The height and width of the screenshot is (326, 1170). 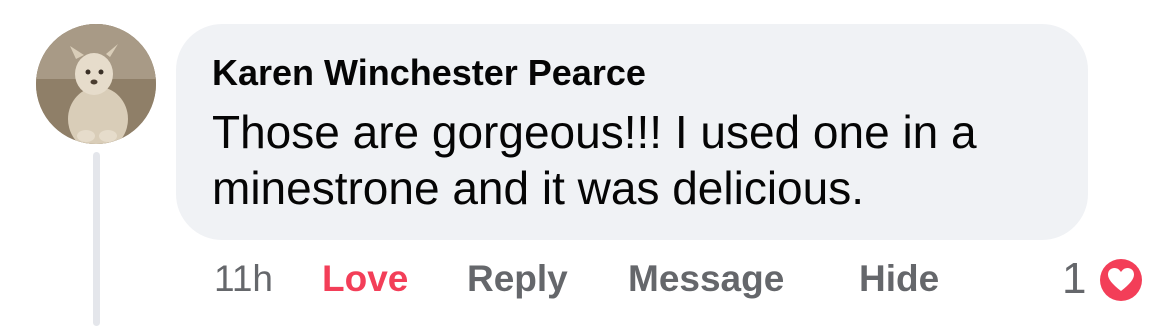 I want to click on avatar, so click(x=96, y=84).